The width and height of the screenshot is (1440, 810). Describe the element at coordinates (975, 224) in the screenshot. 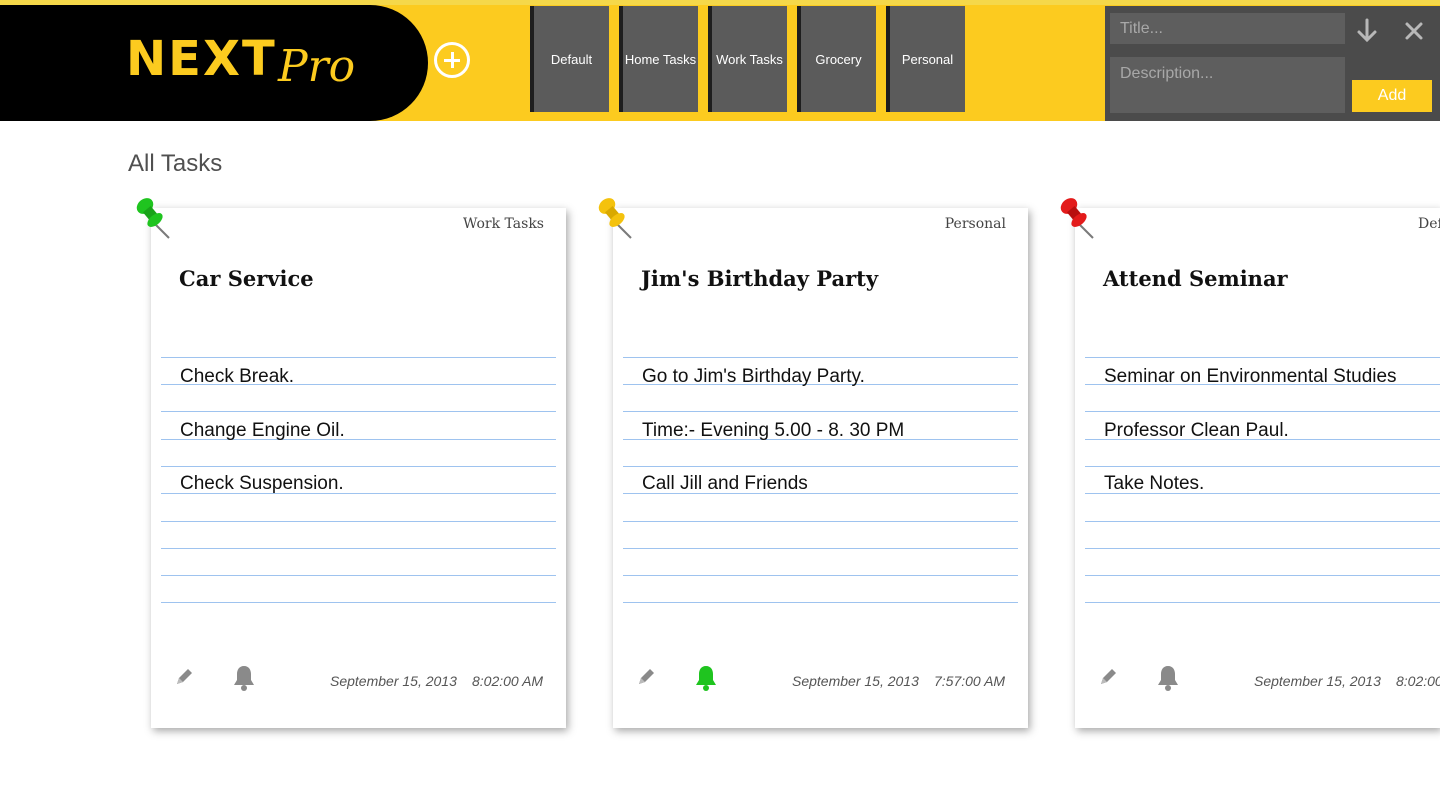

I see `card-category: Personal` at that location.